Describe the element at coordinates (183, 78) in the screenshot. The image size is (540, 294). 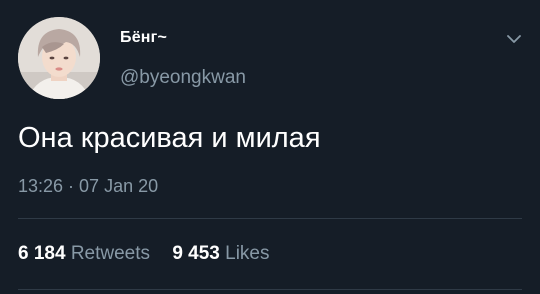
I see `user-handle: @byeongkwan` at that location.